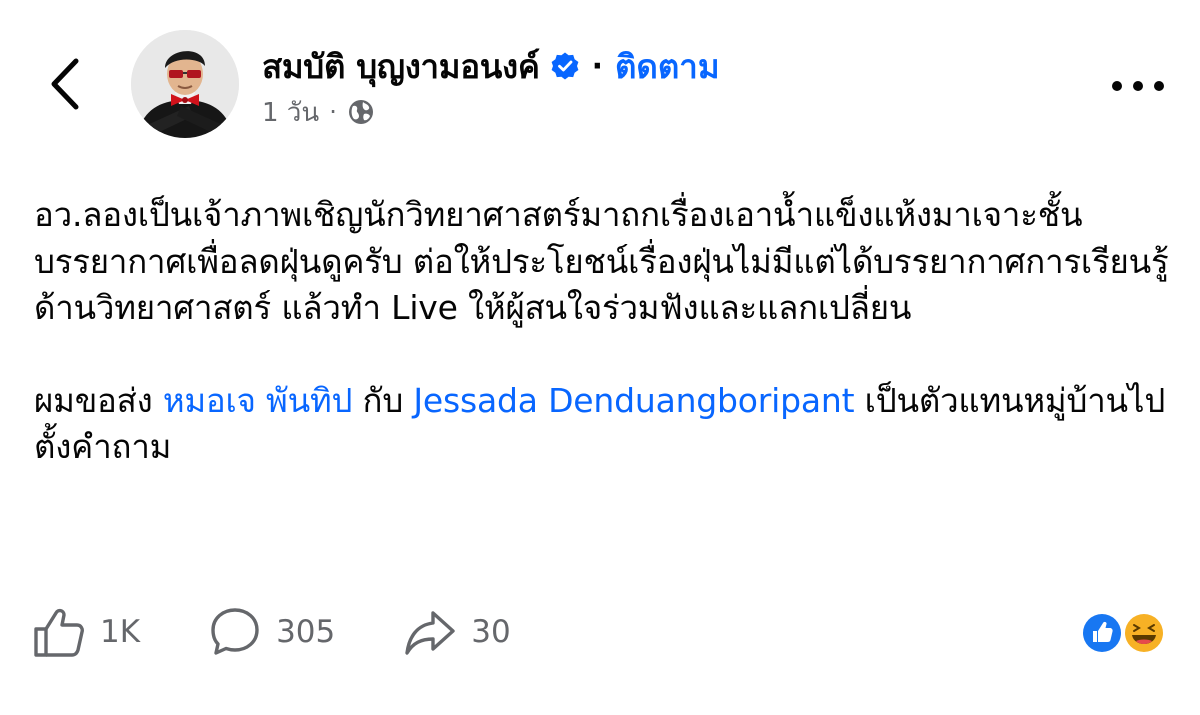  I want to click on reactions-summary, so click(1124, 633).